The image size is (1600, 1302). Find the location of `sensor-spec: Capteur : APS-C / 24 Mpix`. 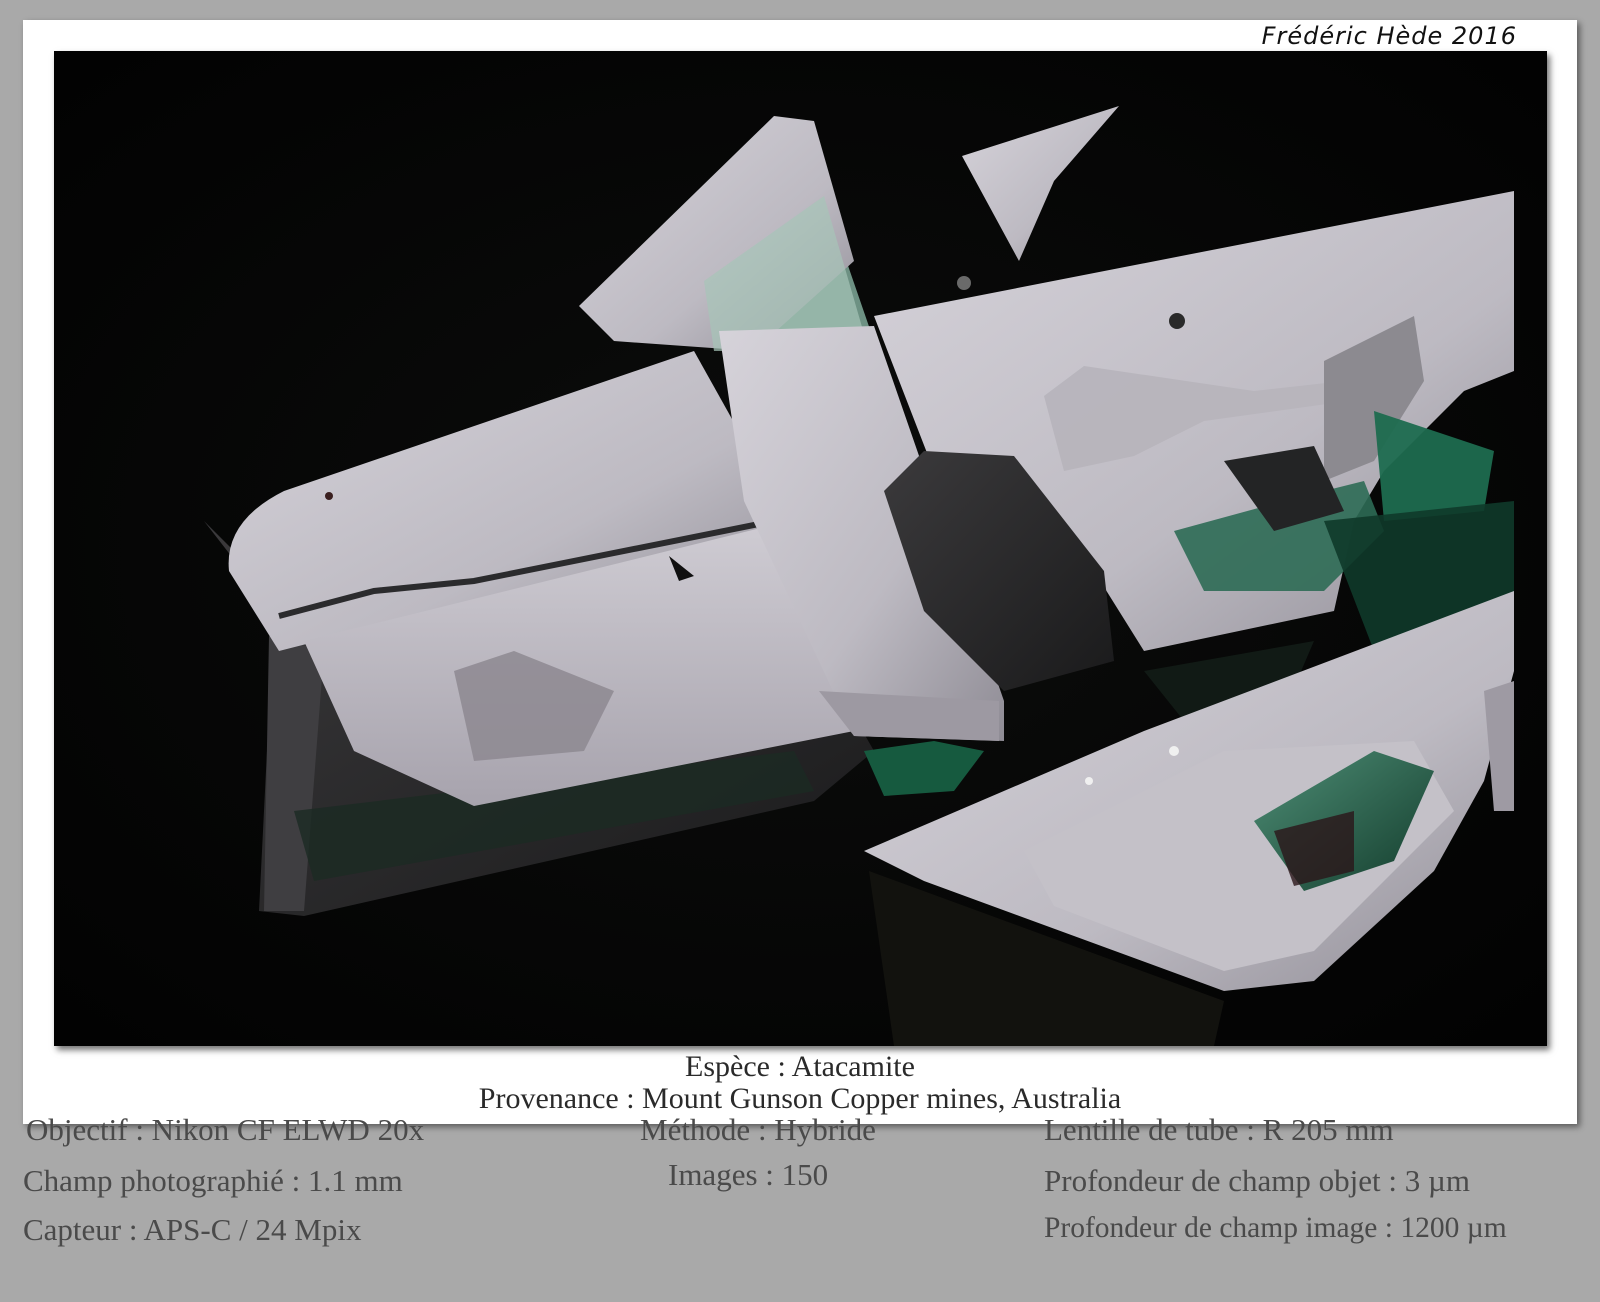

sensor-spec: Capteur : APS-C / 24 Mpix is located at coordinates (192, 1229).